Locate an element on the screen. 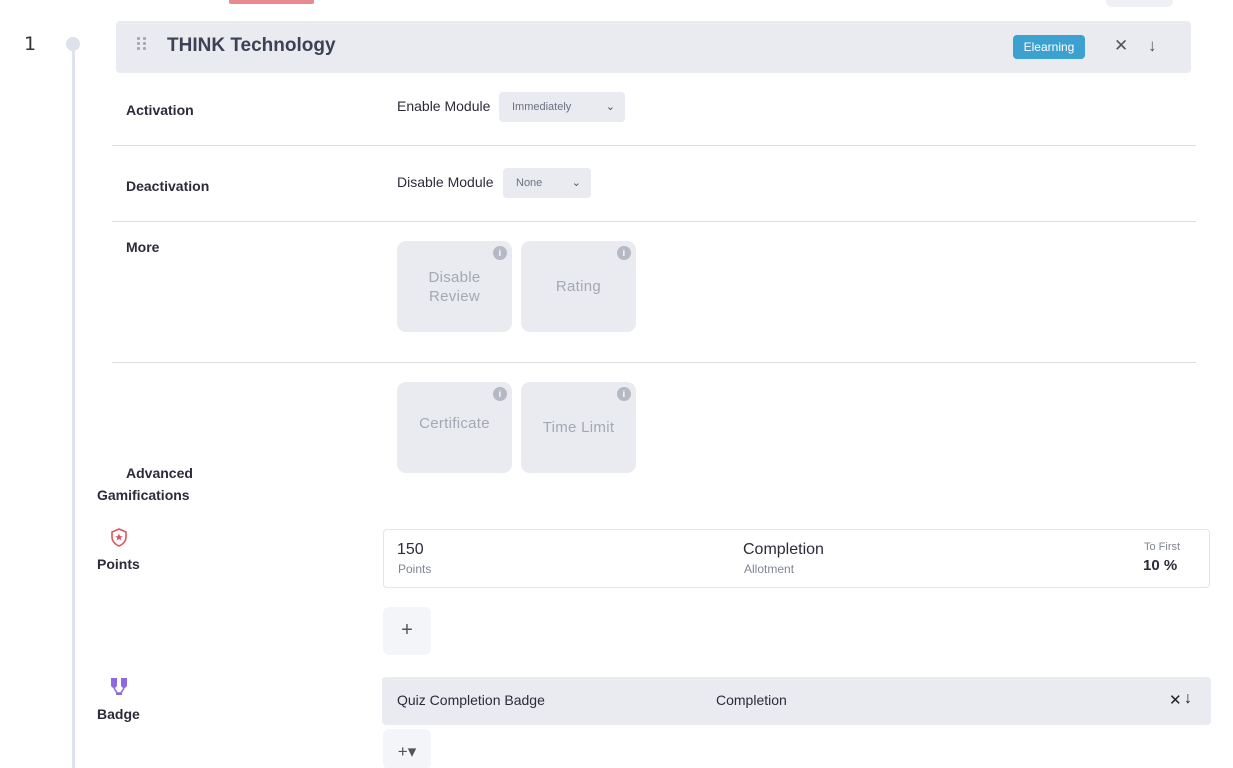 The width and height of the screenshot is (1233, 768). module-title: THINK Technology is located at coordinates (251, 45).